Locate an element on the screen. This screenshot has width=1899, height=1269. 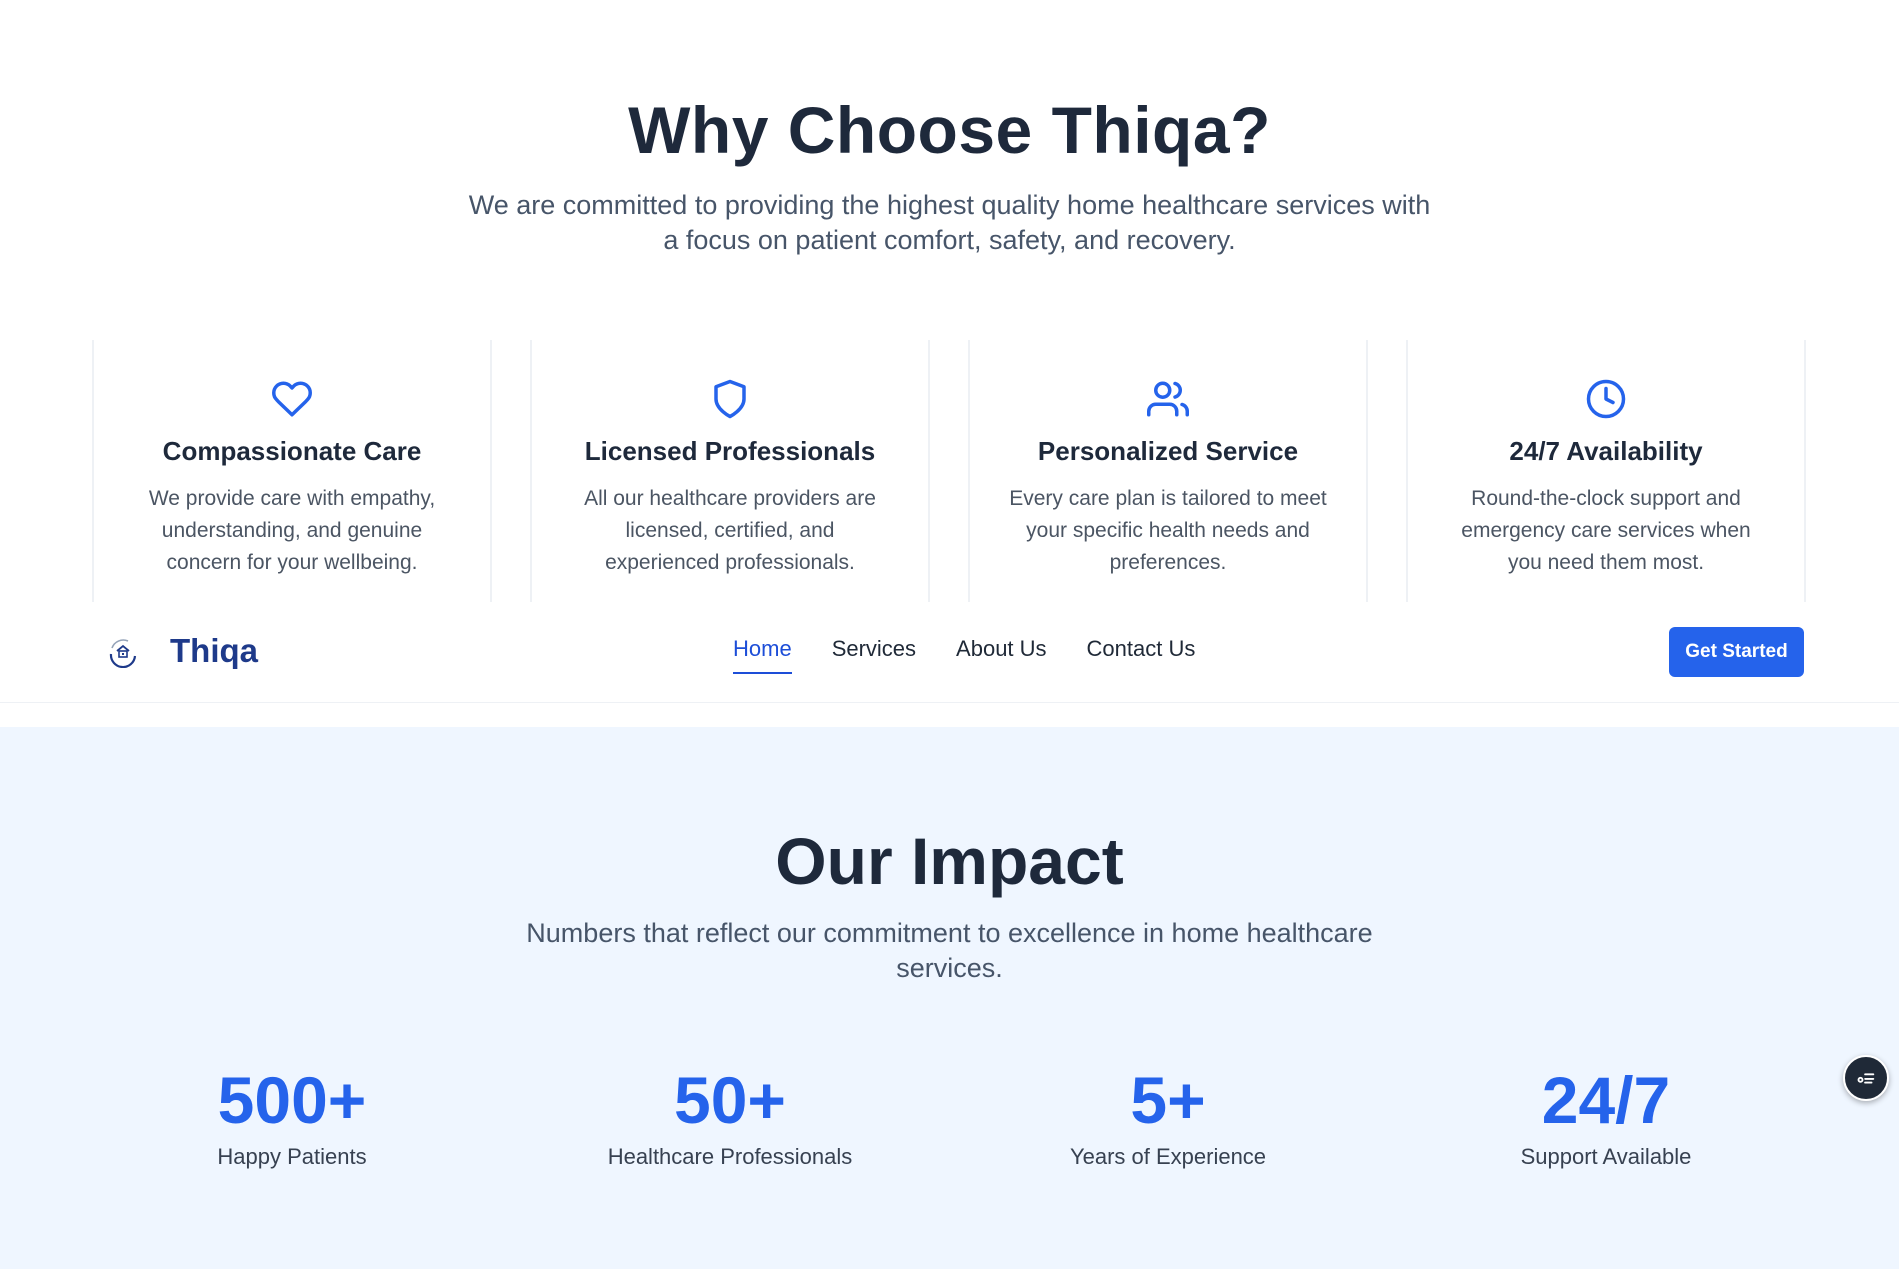
stat-label: Years of Experience is located at coordinates (1168, 1156).